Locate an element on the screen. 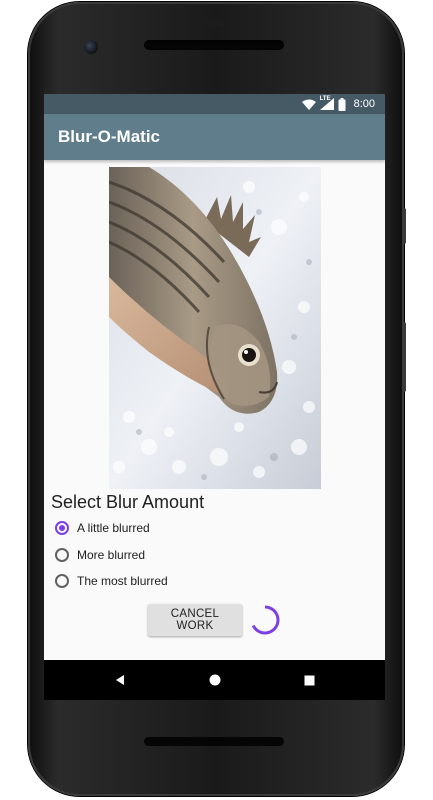 The width and height of the screenshot is (433, 800). wifi-icon is located at coordinates (308, 104).